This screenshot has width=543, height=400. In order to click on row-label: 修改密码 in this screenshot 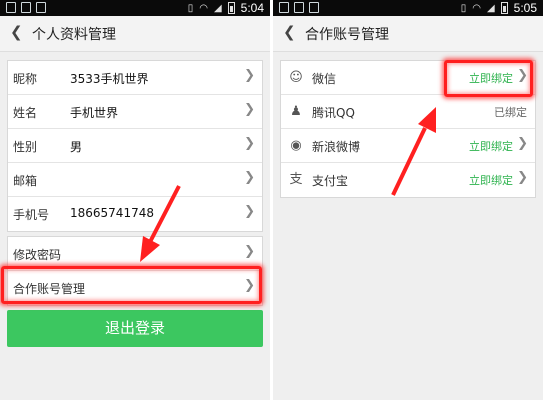, I will do `click(37, 255)`.